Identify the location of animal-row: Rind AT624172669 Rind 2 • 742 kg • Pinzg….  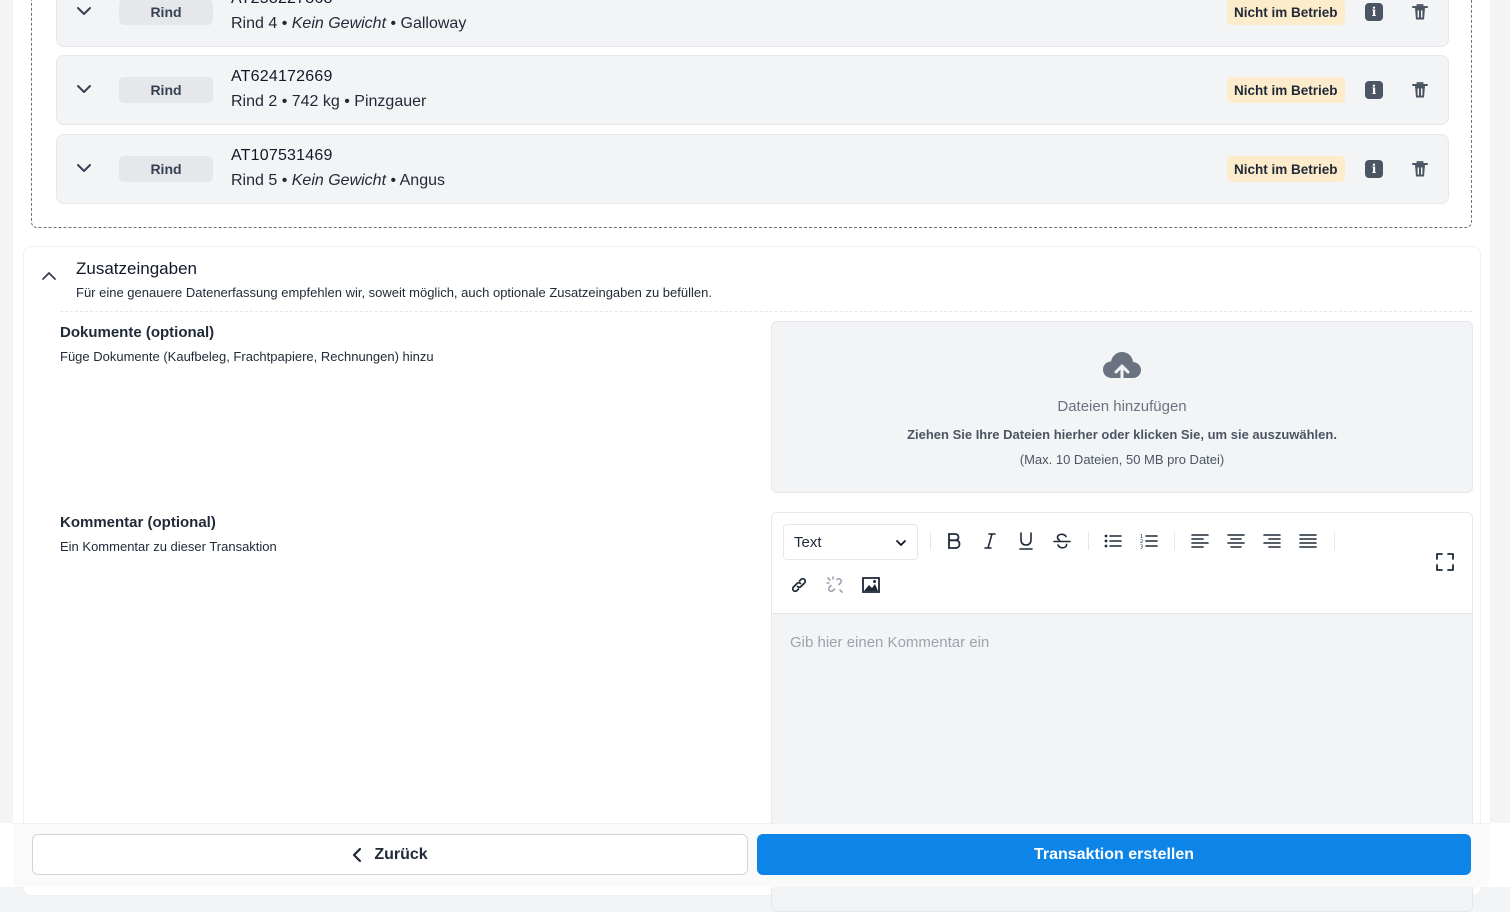
(752, 90).